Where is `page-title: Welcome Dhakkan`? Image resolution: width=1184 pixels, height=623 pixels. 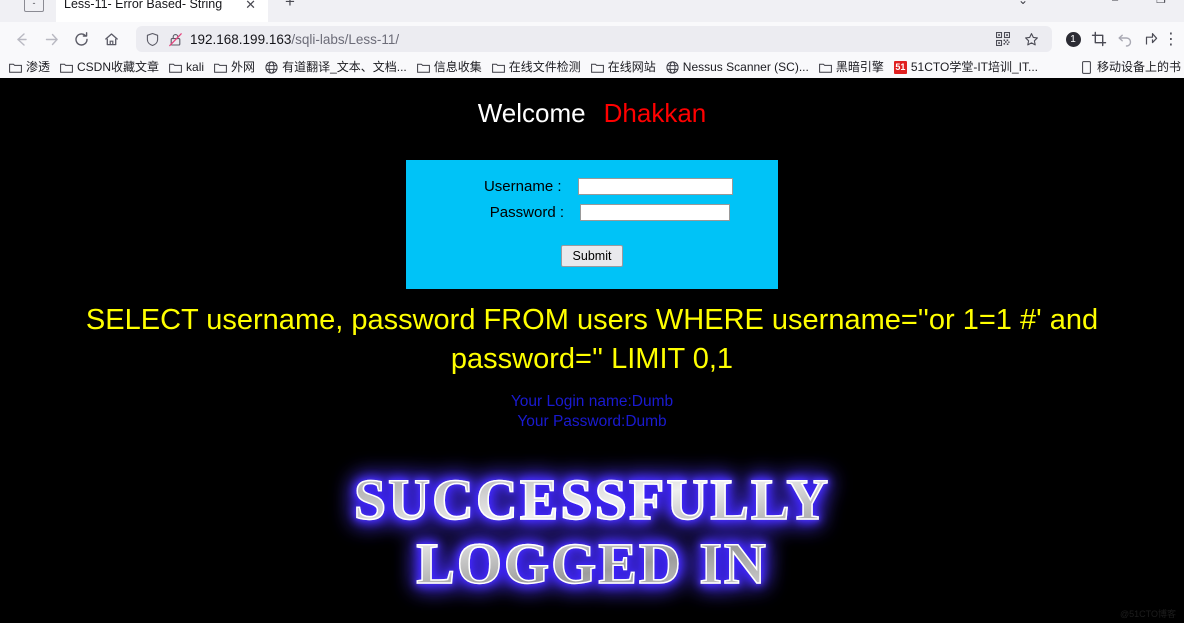 page-title: Welcome Dhakkan is located at coordinates (592, 103).